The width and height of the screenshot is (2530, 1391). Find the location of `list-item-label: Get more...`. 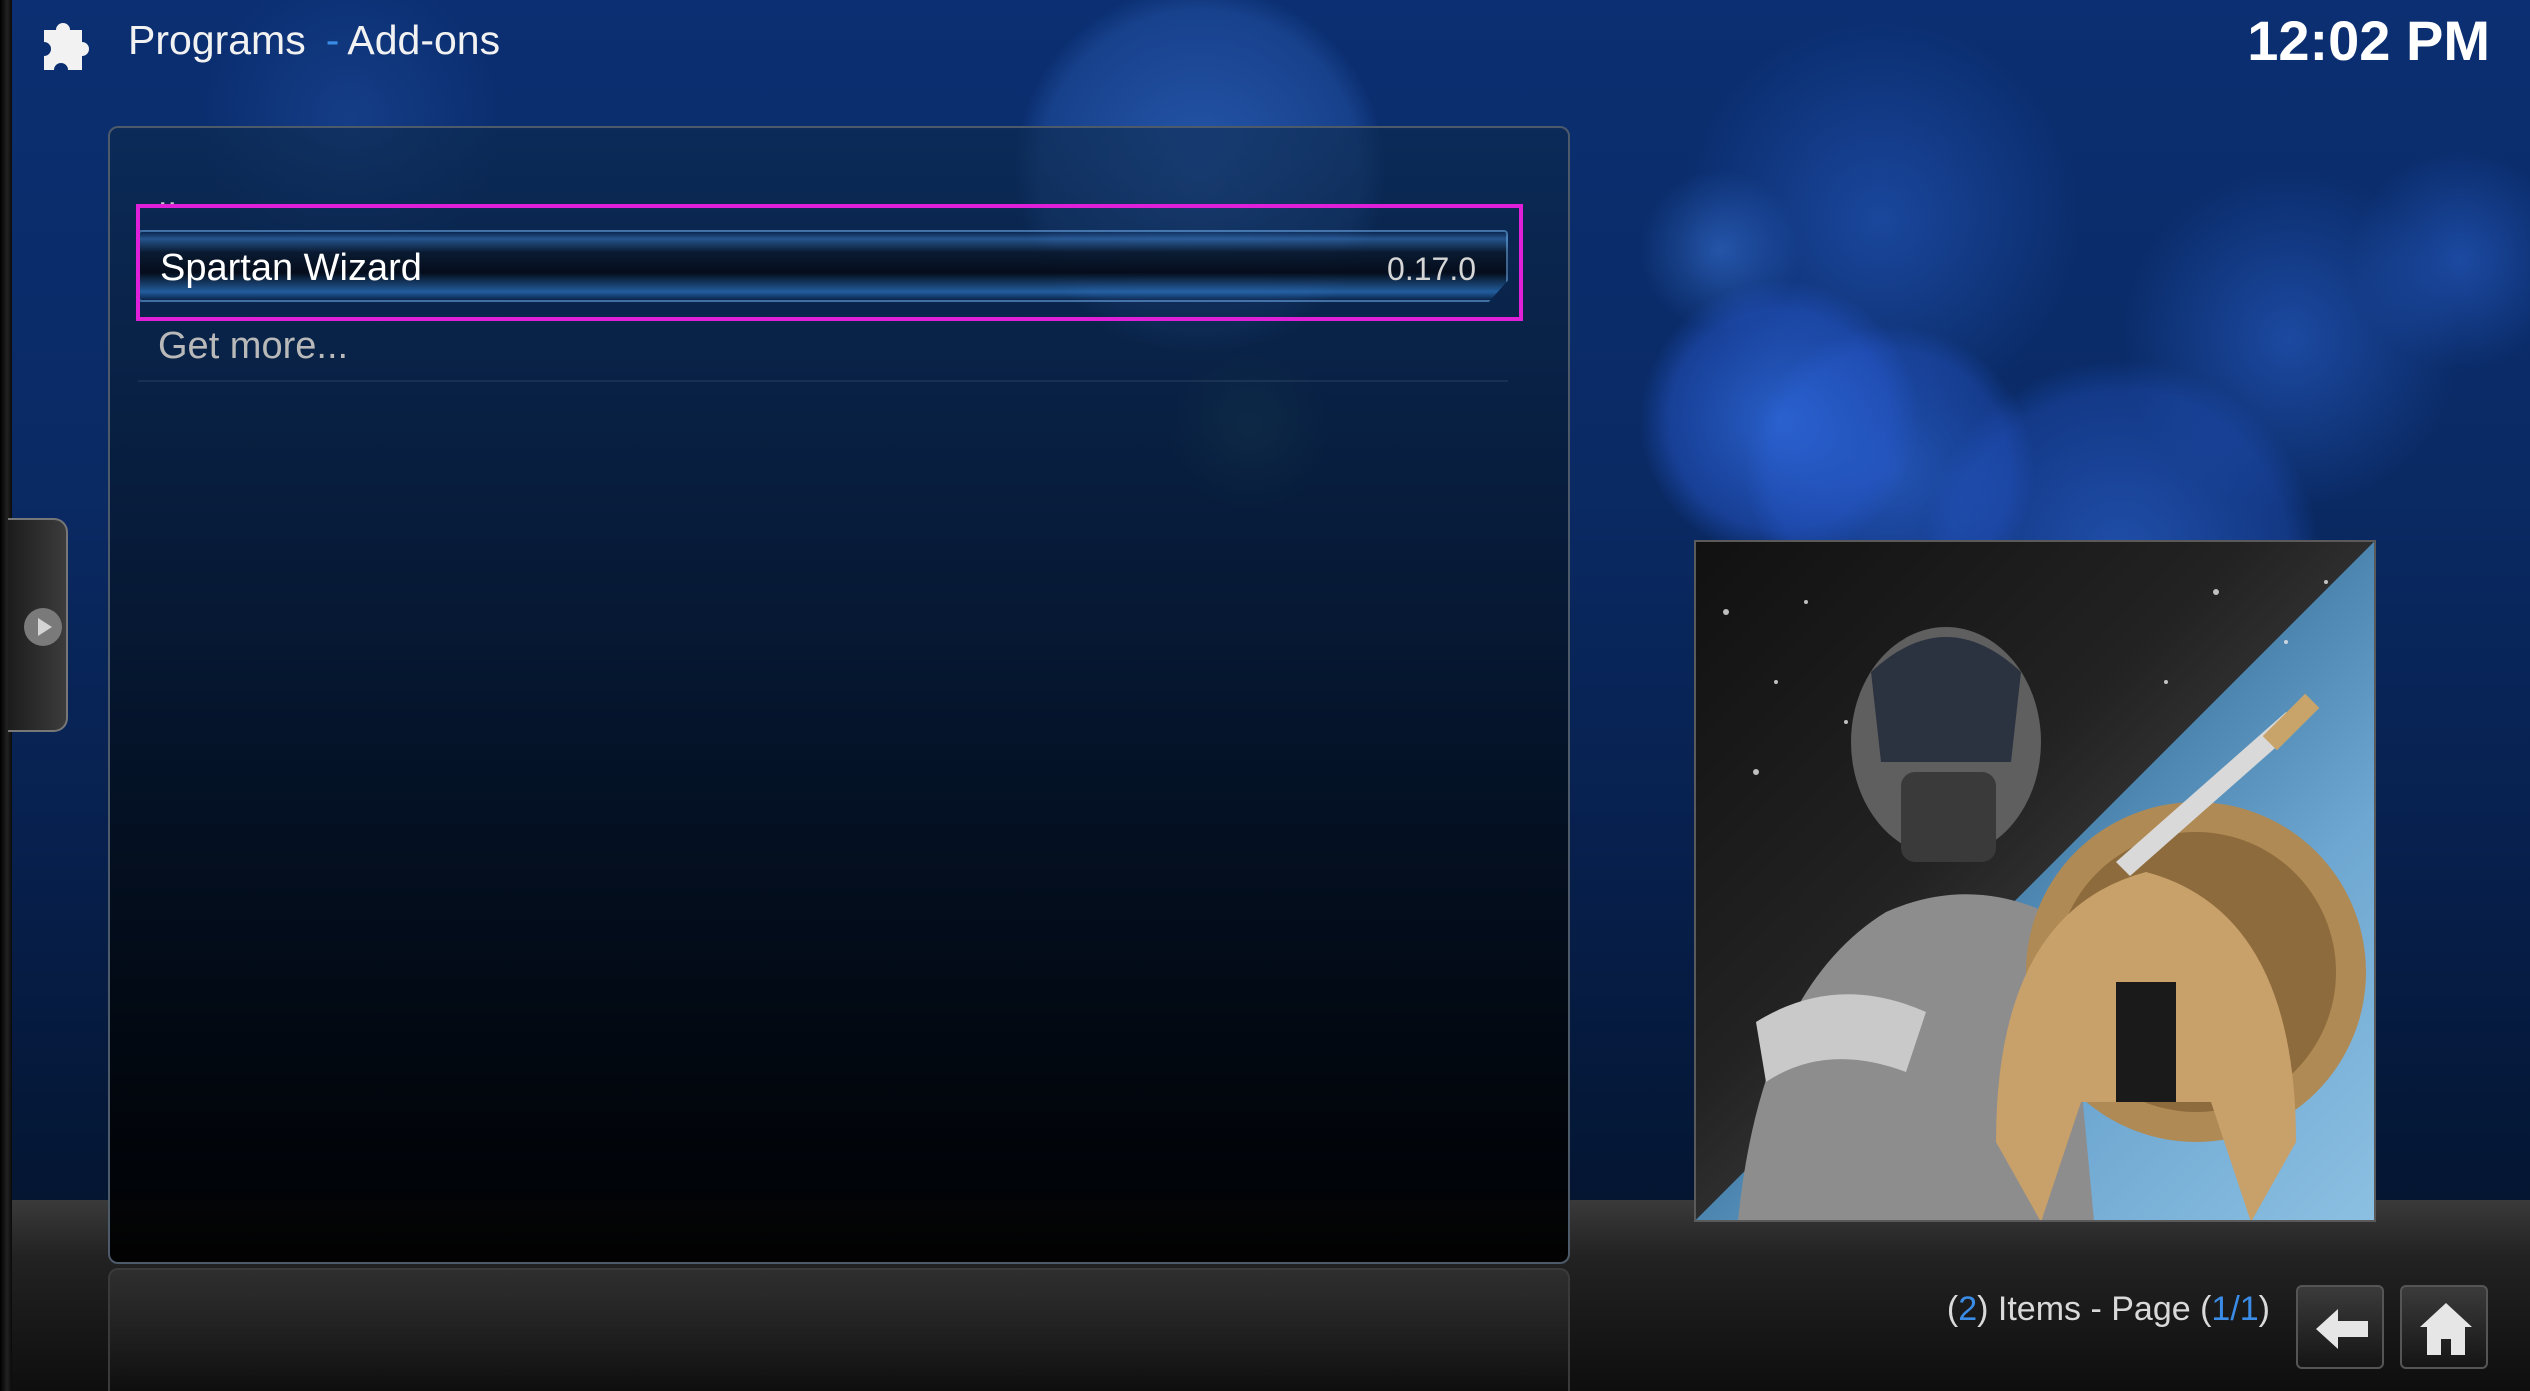

list-item-label: Get more... is located at coordinates (253, 346).